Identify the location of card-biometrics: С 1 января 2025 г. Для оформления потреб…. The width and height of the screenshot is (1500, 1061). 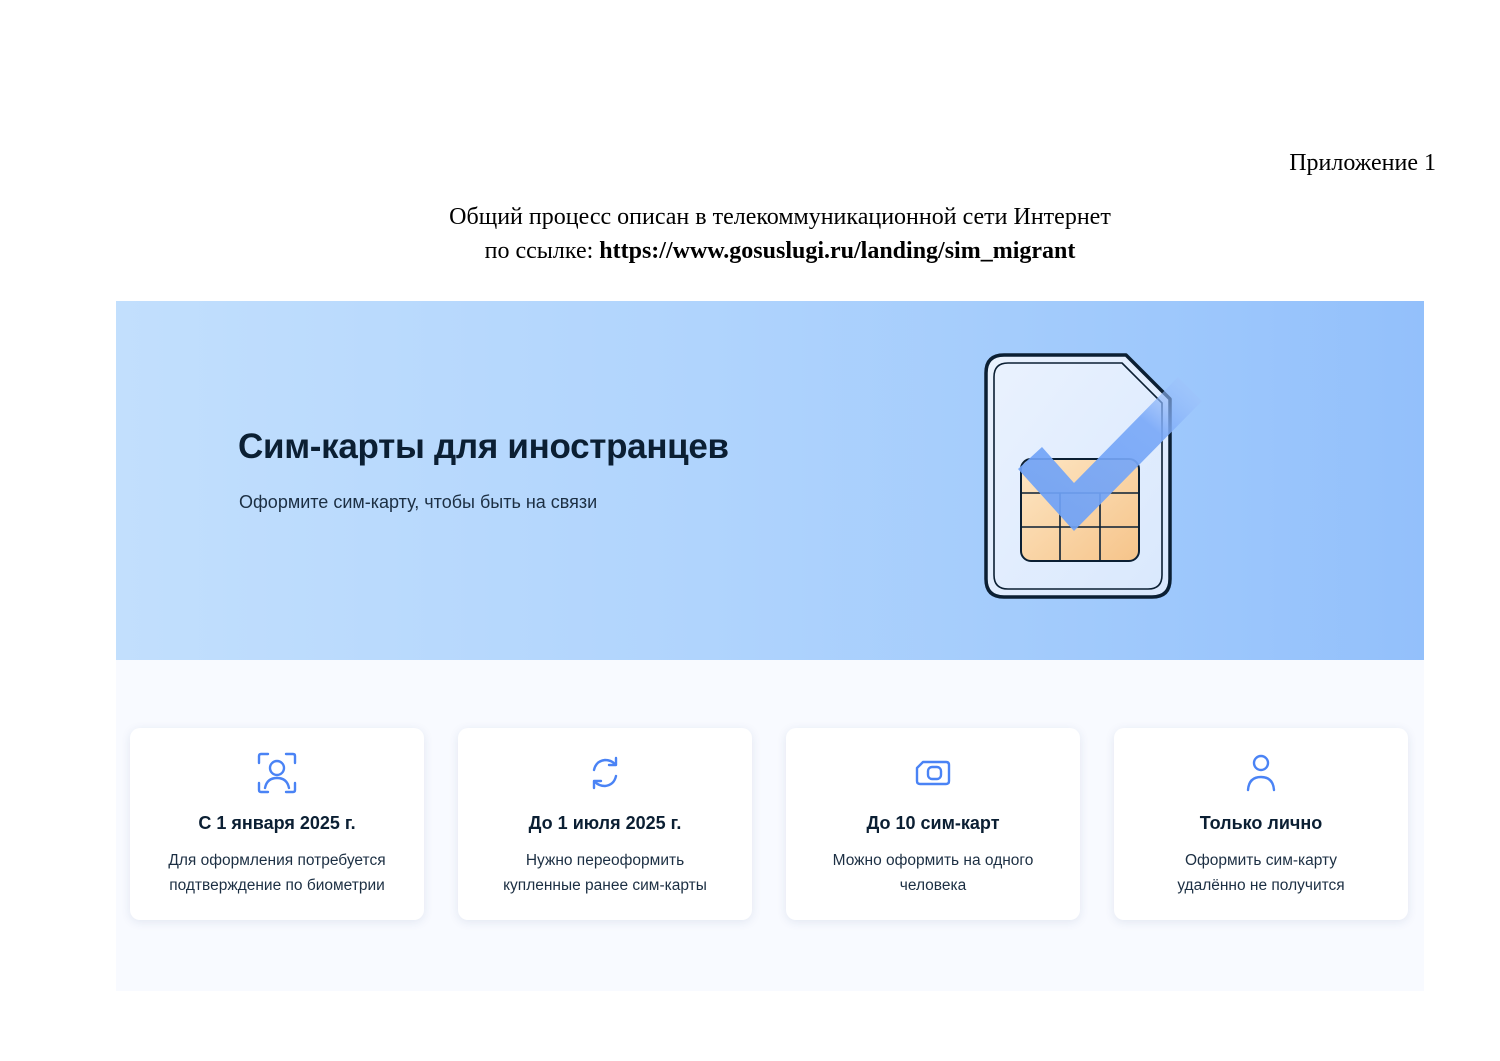
(277, 824).